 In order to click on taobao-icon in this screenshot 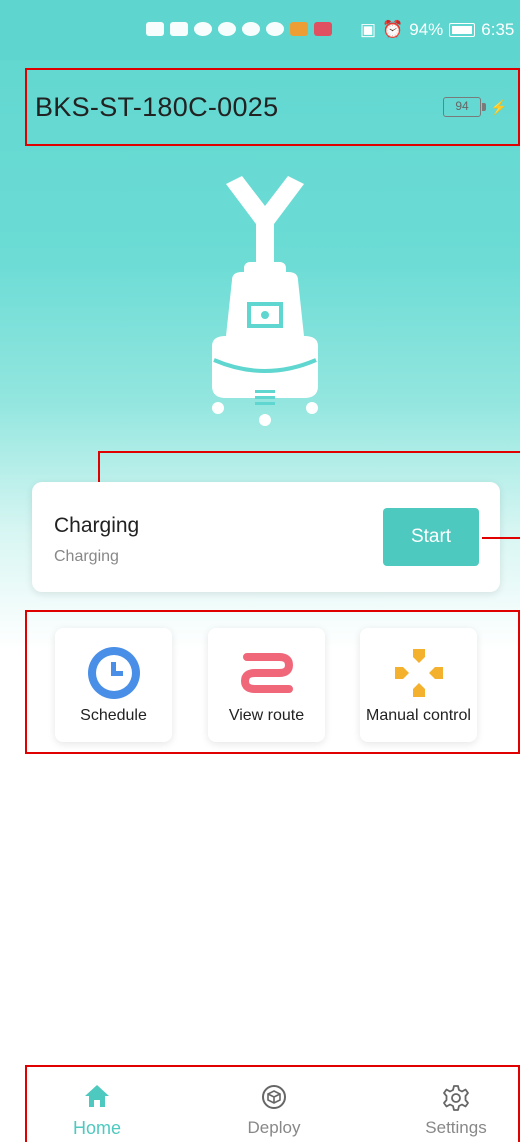, I will do `click(299, 29)`.